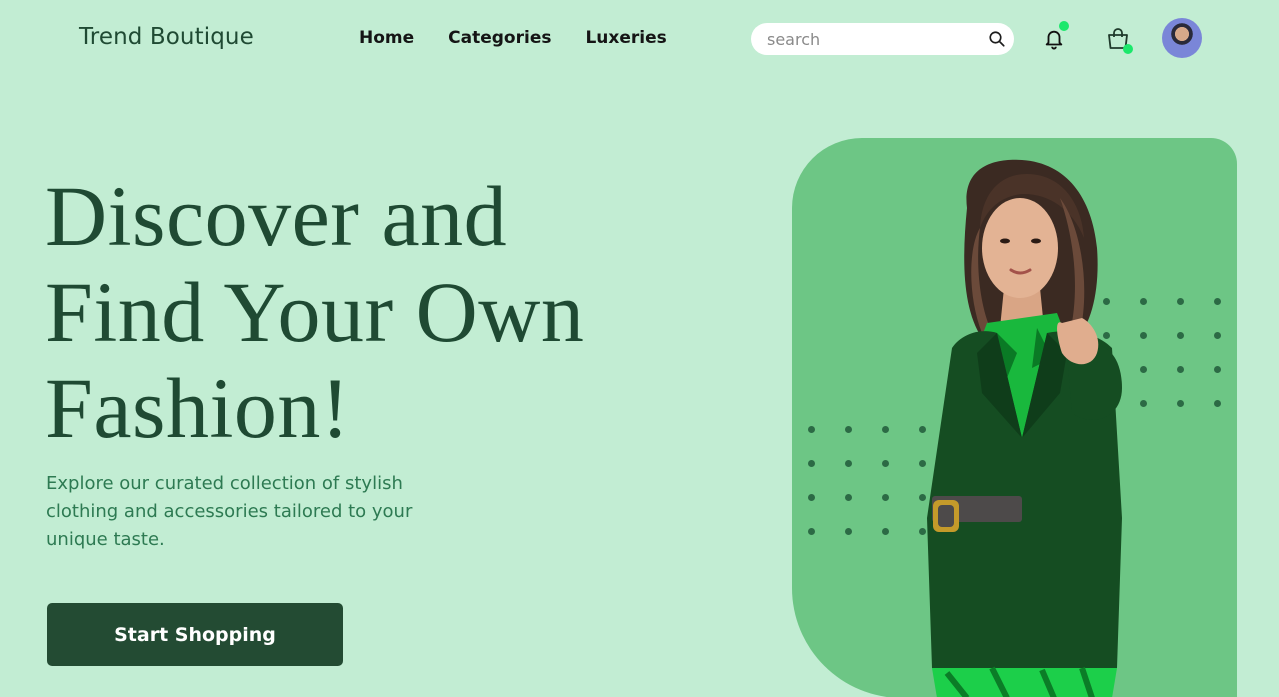 The width and height of the screenshot is (1279, 697). What do you see at coordinates (386, 38) in the screenshot?
I see `nav-home-link: Home` at bounding box center [386, 38].